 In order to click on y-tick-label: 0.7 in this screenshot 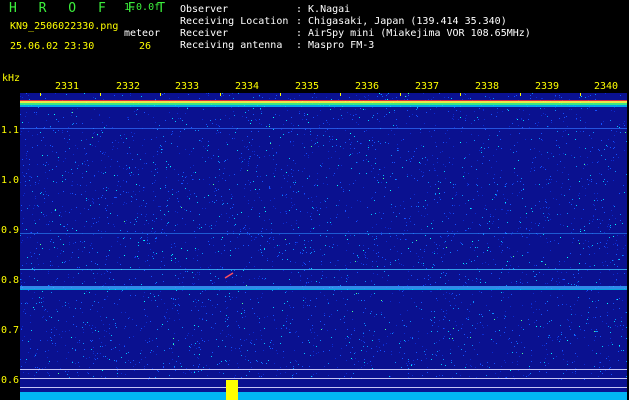, I will do `click(10, 330)`.